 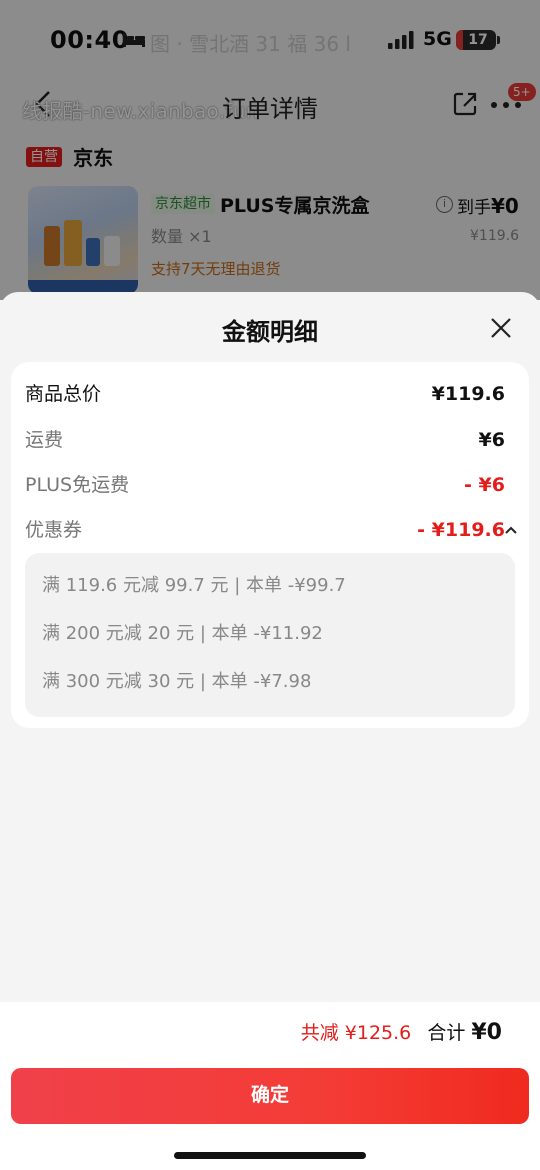 I want to click on home-indicator, so click(x=270, y=1155).